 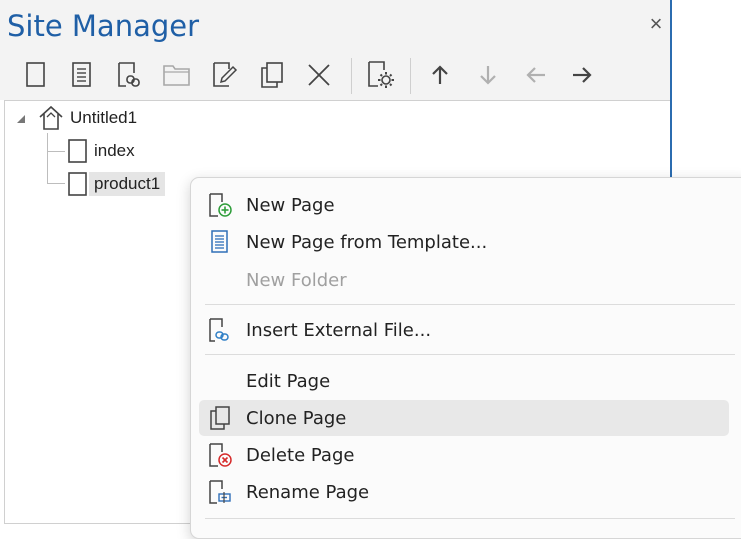 I want to click on arrow-left-icon, so click(x=535, y=75).